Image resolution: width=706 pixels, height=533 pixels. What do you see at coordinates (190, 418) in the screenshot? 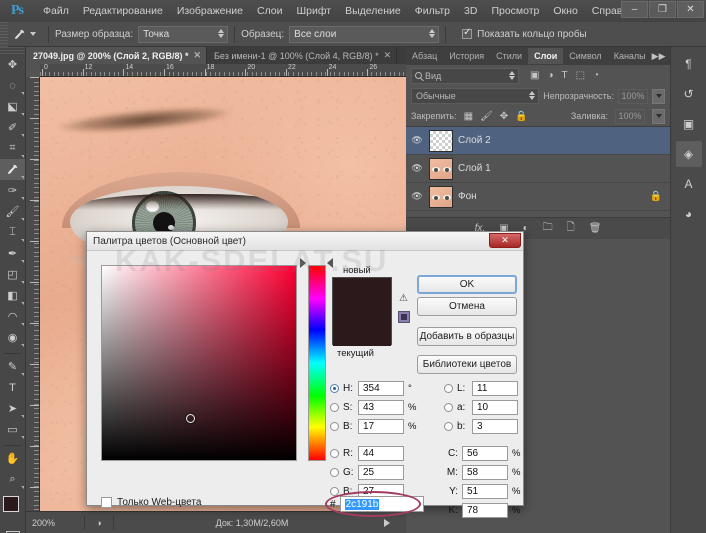
I see `color-field-marker` at bounding box center [190, 418].